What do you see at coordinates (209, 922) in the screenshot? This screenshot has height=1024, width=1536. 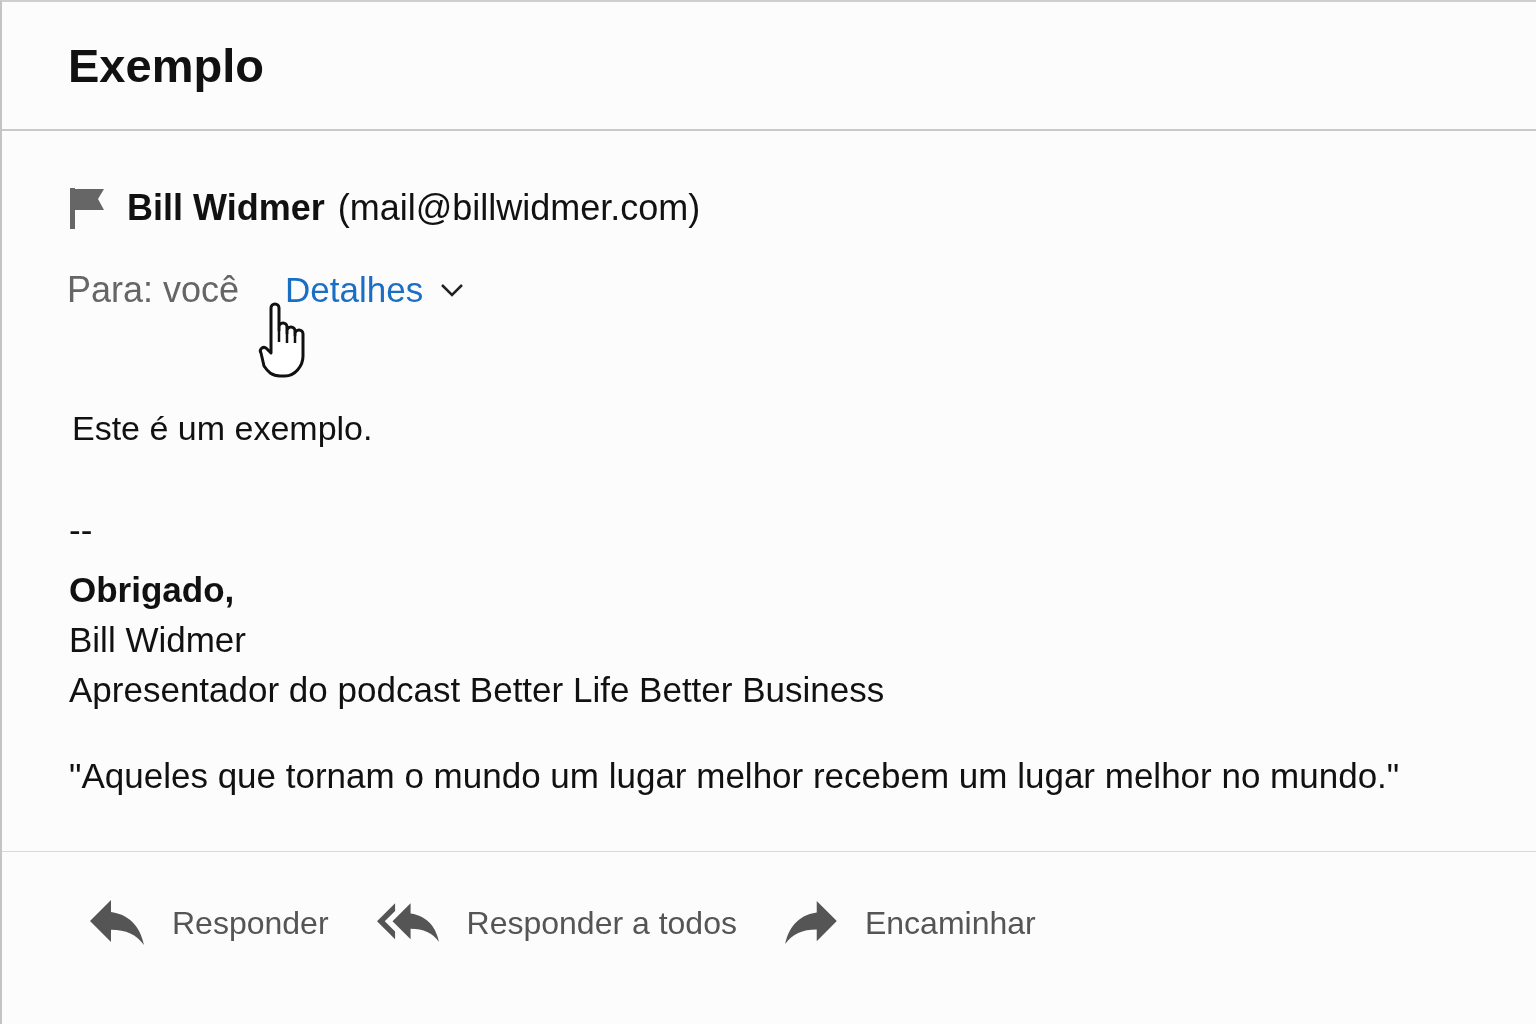 I see `reply-button: Responder` at bounding box center [209, 922].